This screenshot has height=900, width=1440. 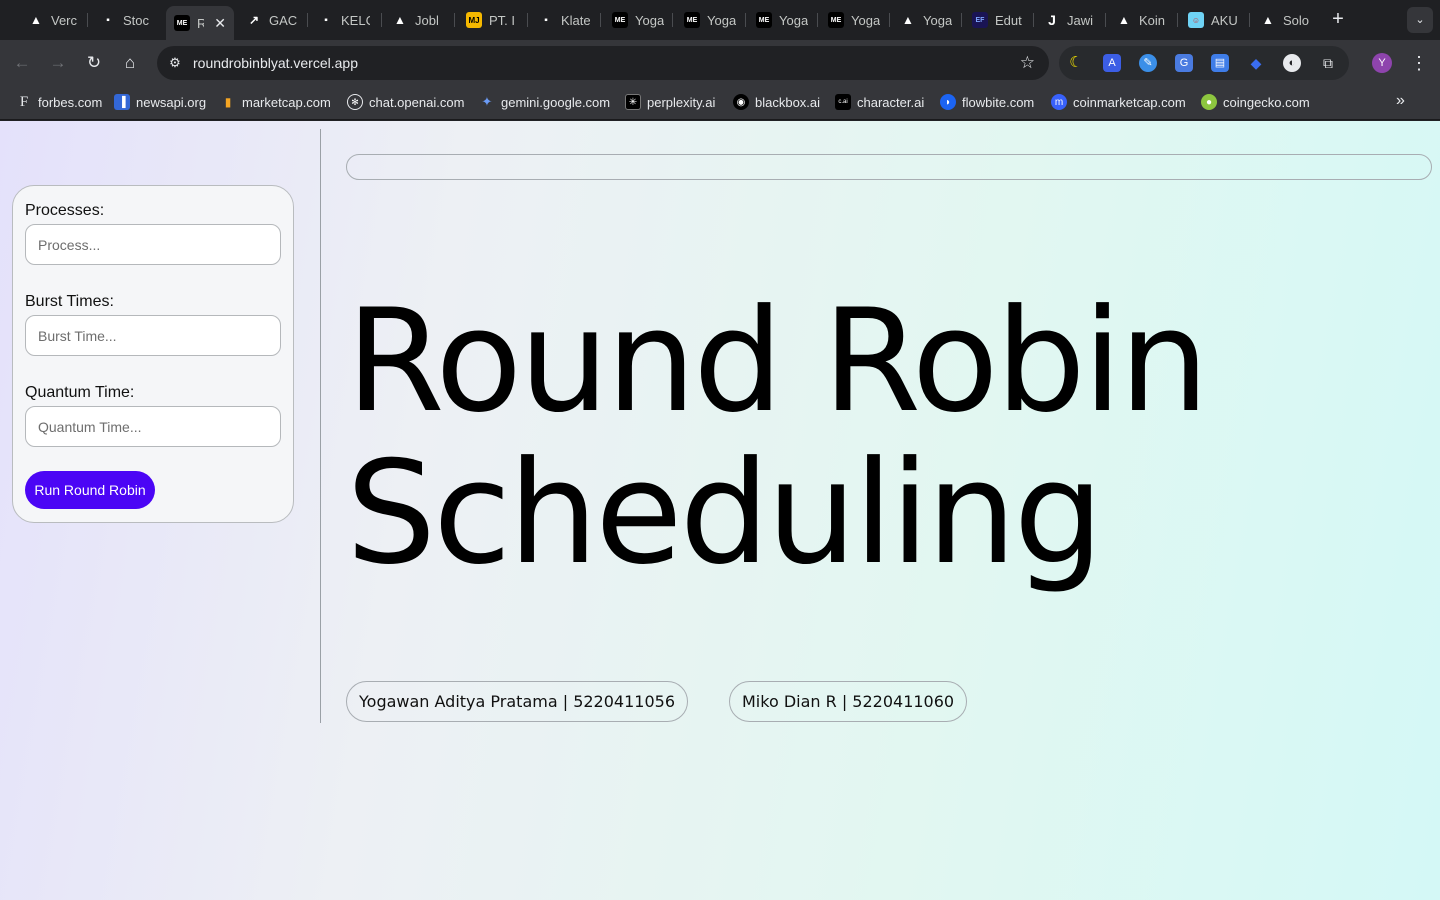 What do you see at coordinates (1027, 63) in the screenshot?
I see `bookmark-star-icon: ☆` at bounding box center [1027, 63].